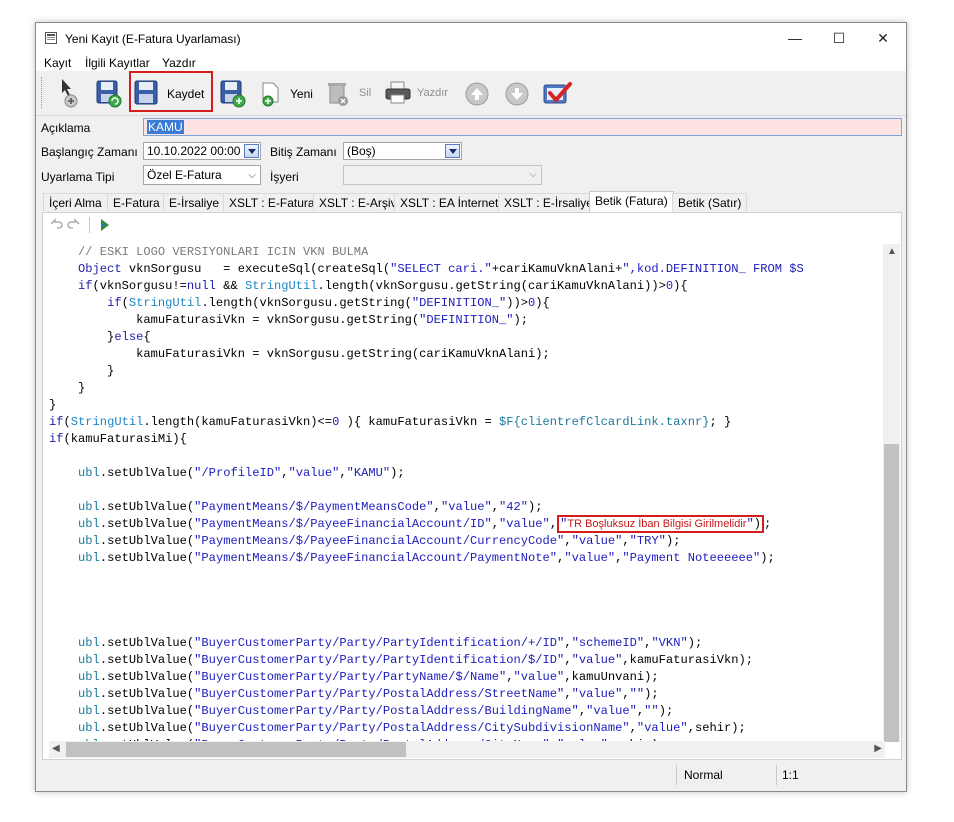 This screenshot has width=954, height=822. I want to click on iban-placeholder-text: TR Boşluksuz İban Bilgisi Girilmelidir, so click(657, 524).